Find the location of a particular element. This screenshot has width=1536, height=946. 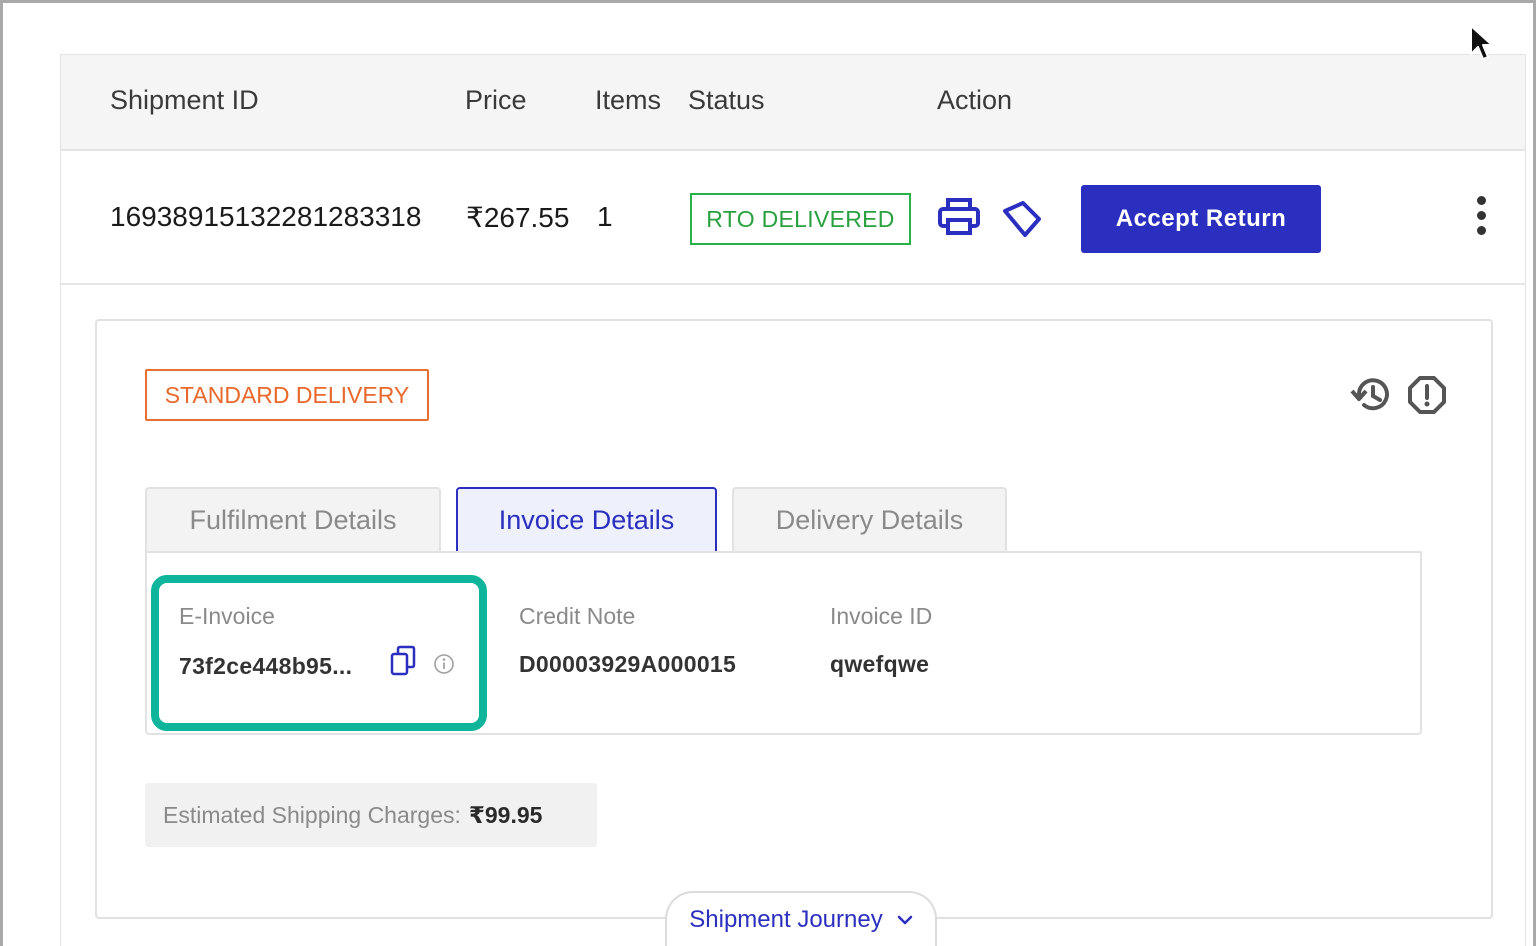

header-shipment-id: Shipment ID is located at coordinates (184, 100).